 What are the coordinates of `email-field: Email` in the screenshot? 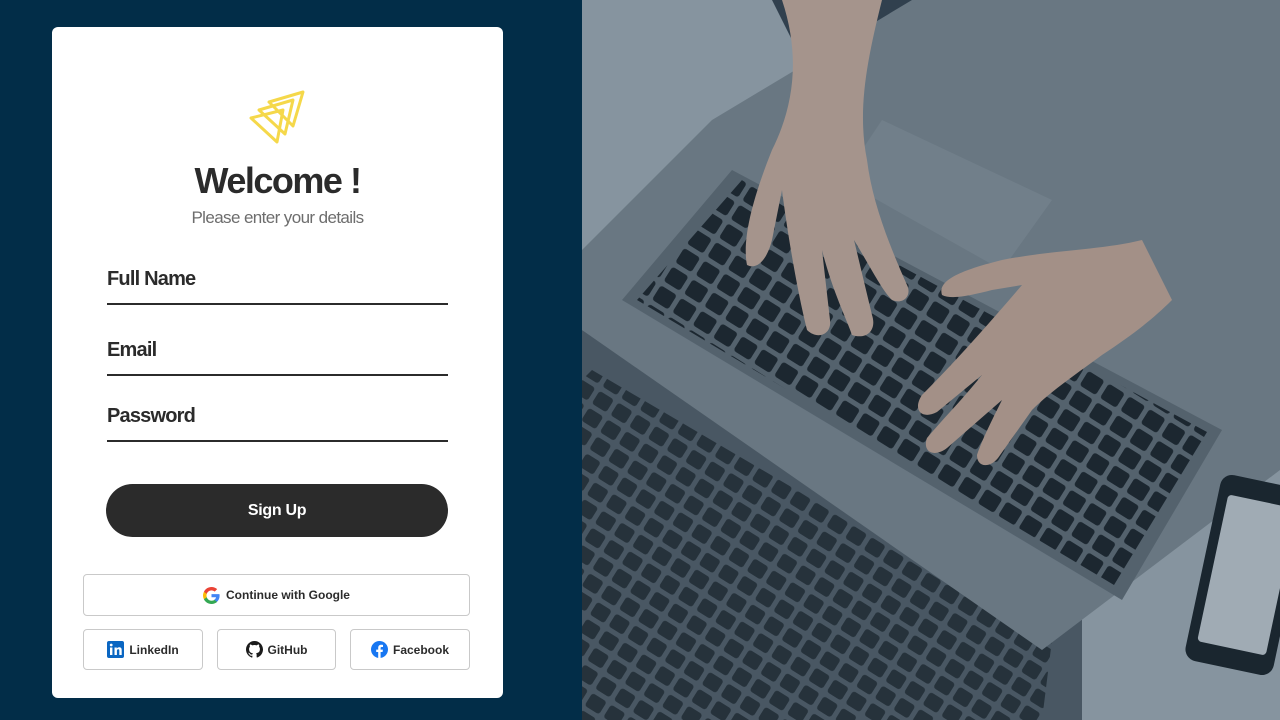 It's located at (277, 352).